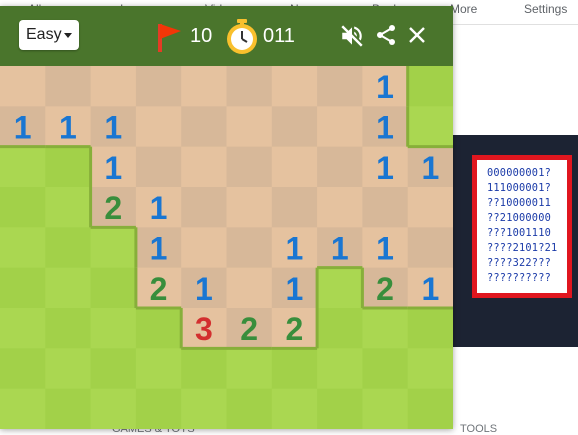  Describe the element at coordinates (279, 36) in the screenshot. I see `timer-counter: 011` at that location.